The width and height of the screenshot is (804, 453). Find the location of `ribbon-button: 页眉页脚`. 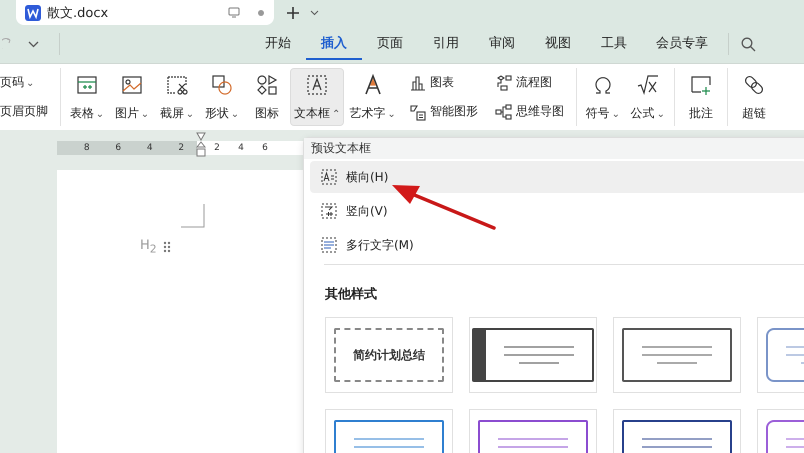

ribbon-button: 页眉页脚 is located at coordinates (28, 111).